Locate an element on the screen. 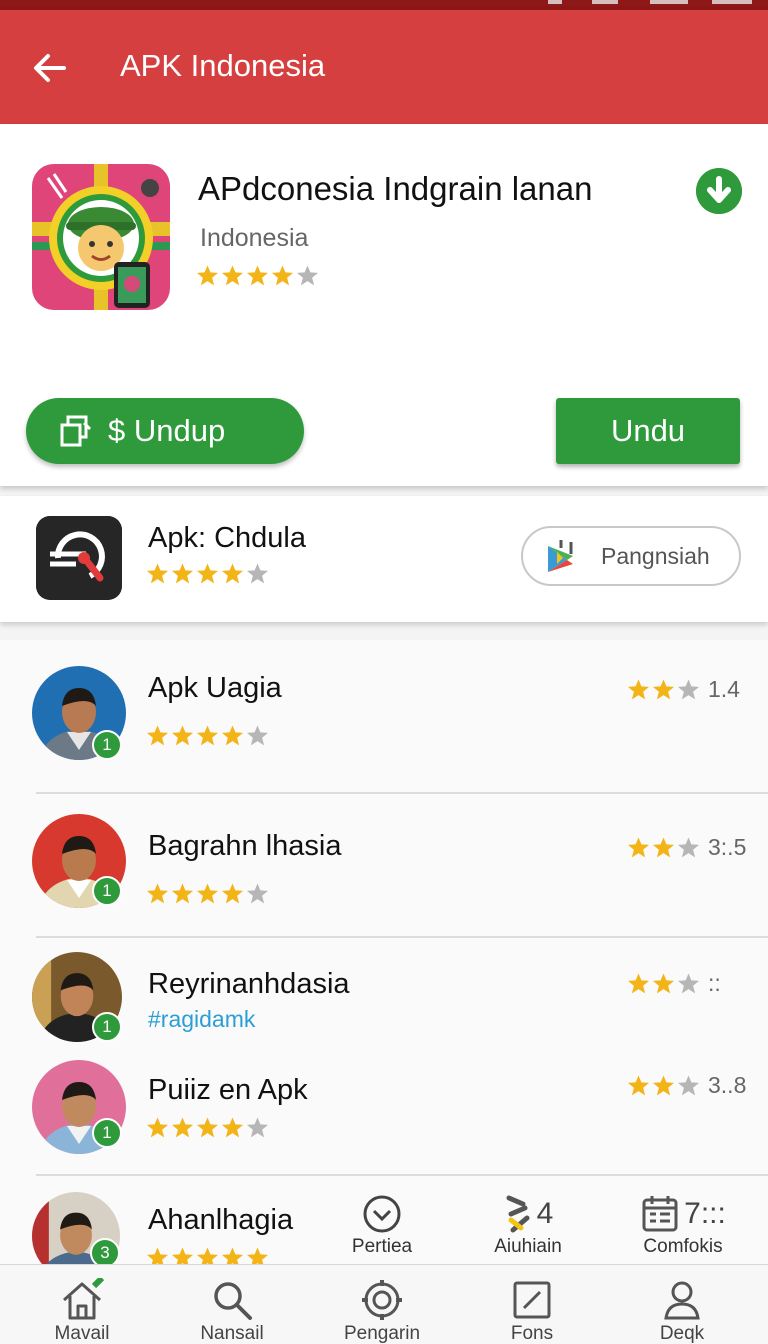 The height and width of the screenshot is (1344, 768). list-item-name: Puiiz en Apk is located at coordinates (228, 1090).